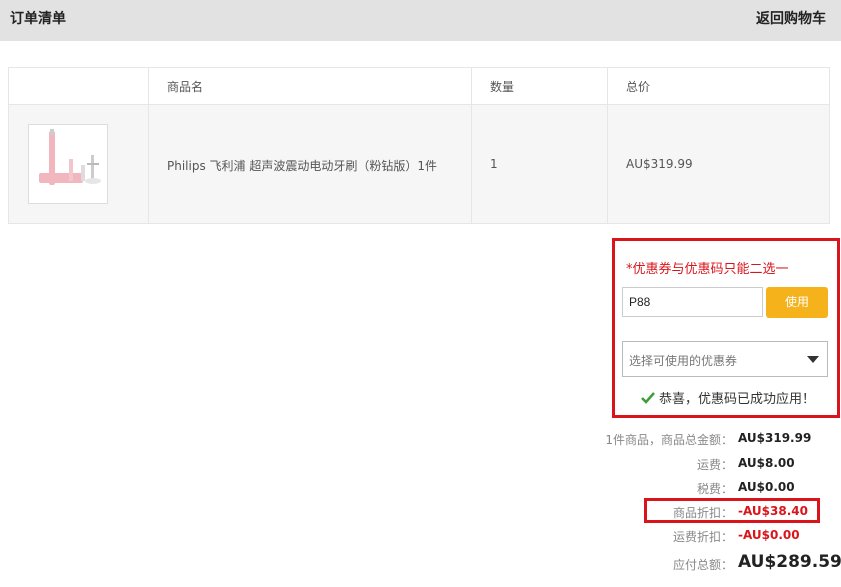 Image resolution: width=841 pixels, height=587 pixels. Describe the element at coordinates (659, 164) in the screenshot. I see `product-total: AU$319.99` at that location.